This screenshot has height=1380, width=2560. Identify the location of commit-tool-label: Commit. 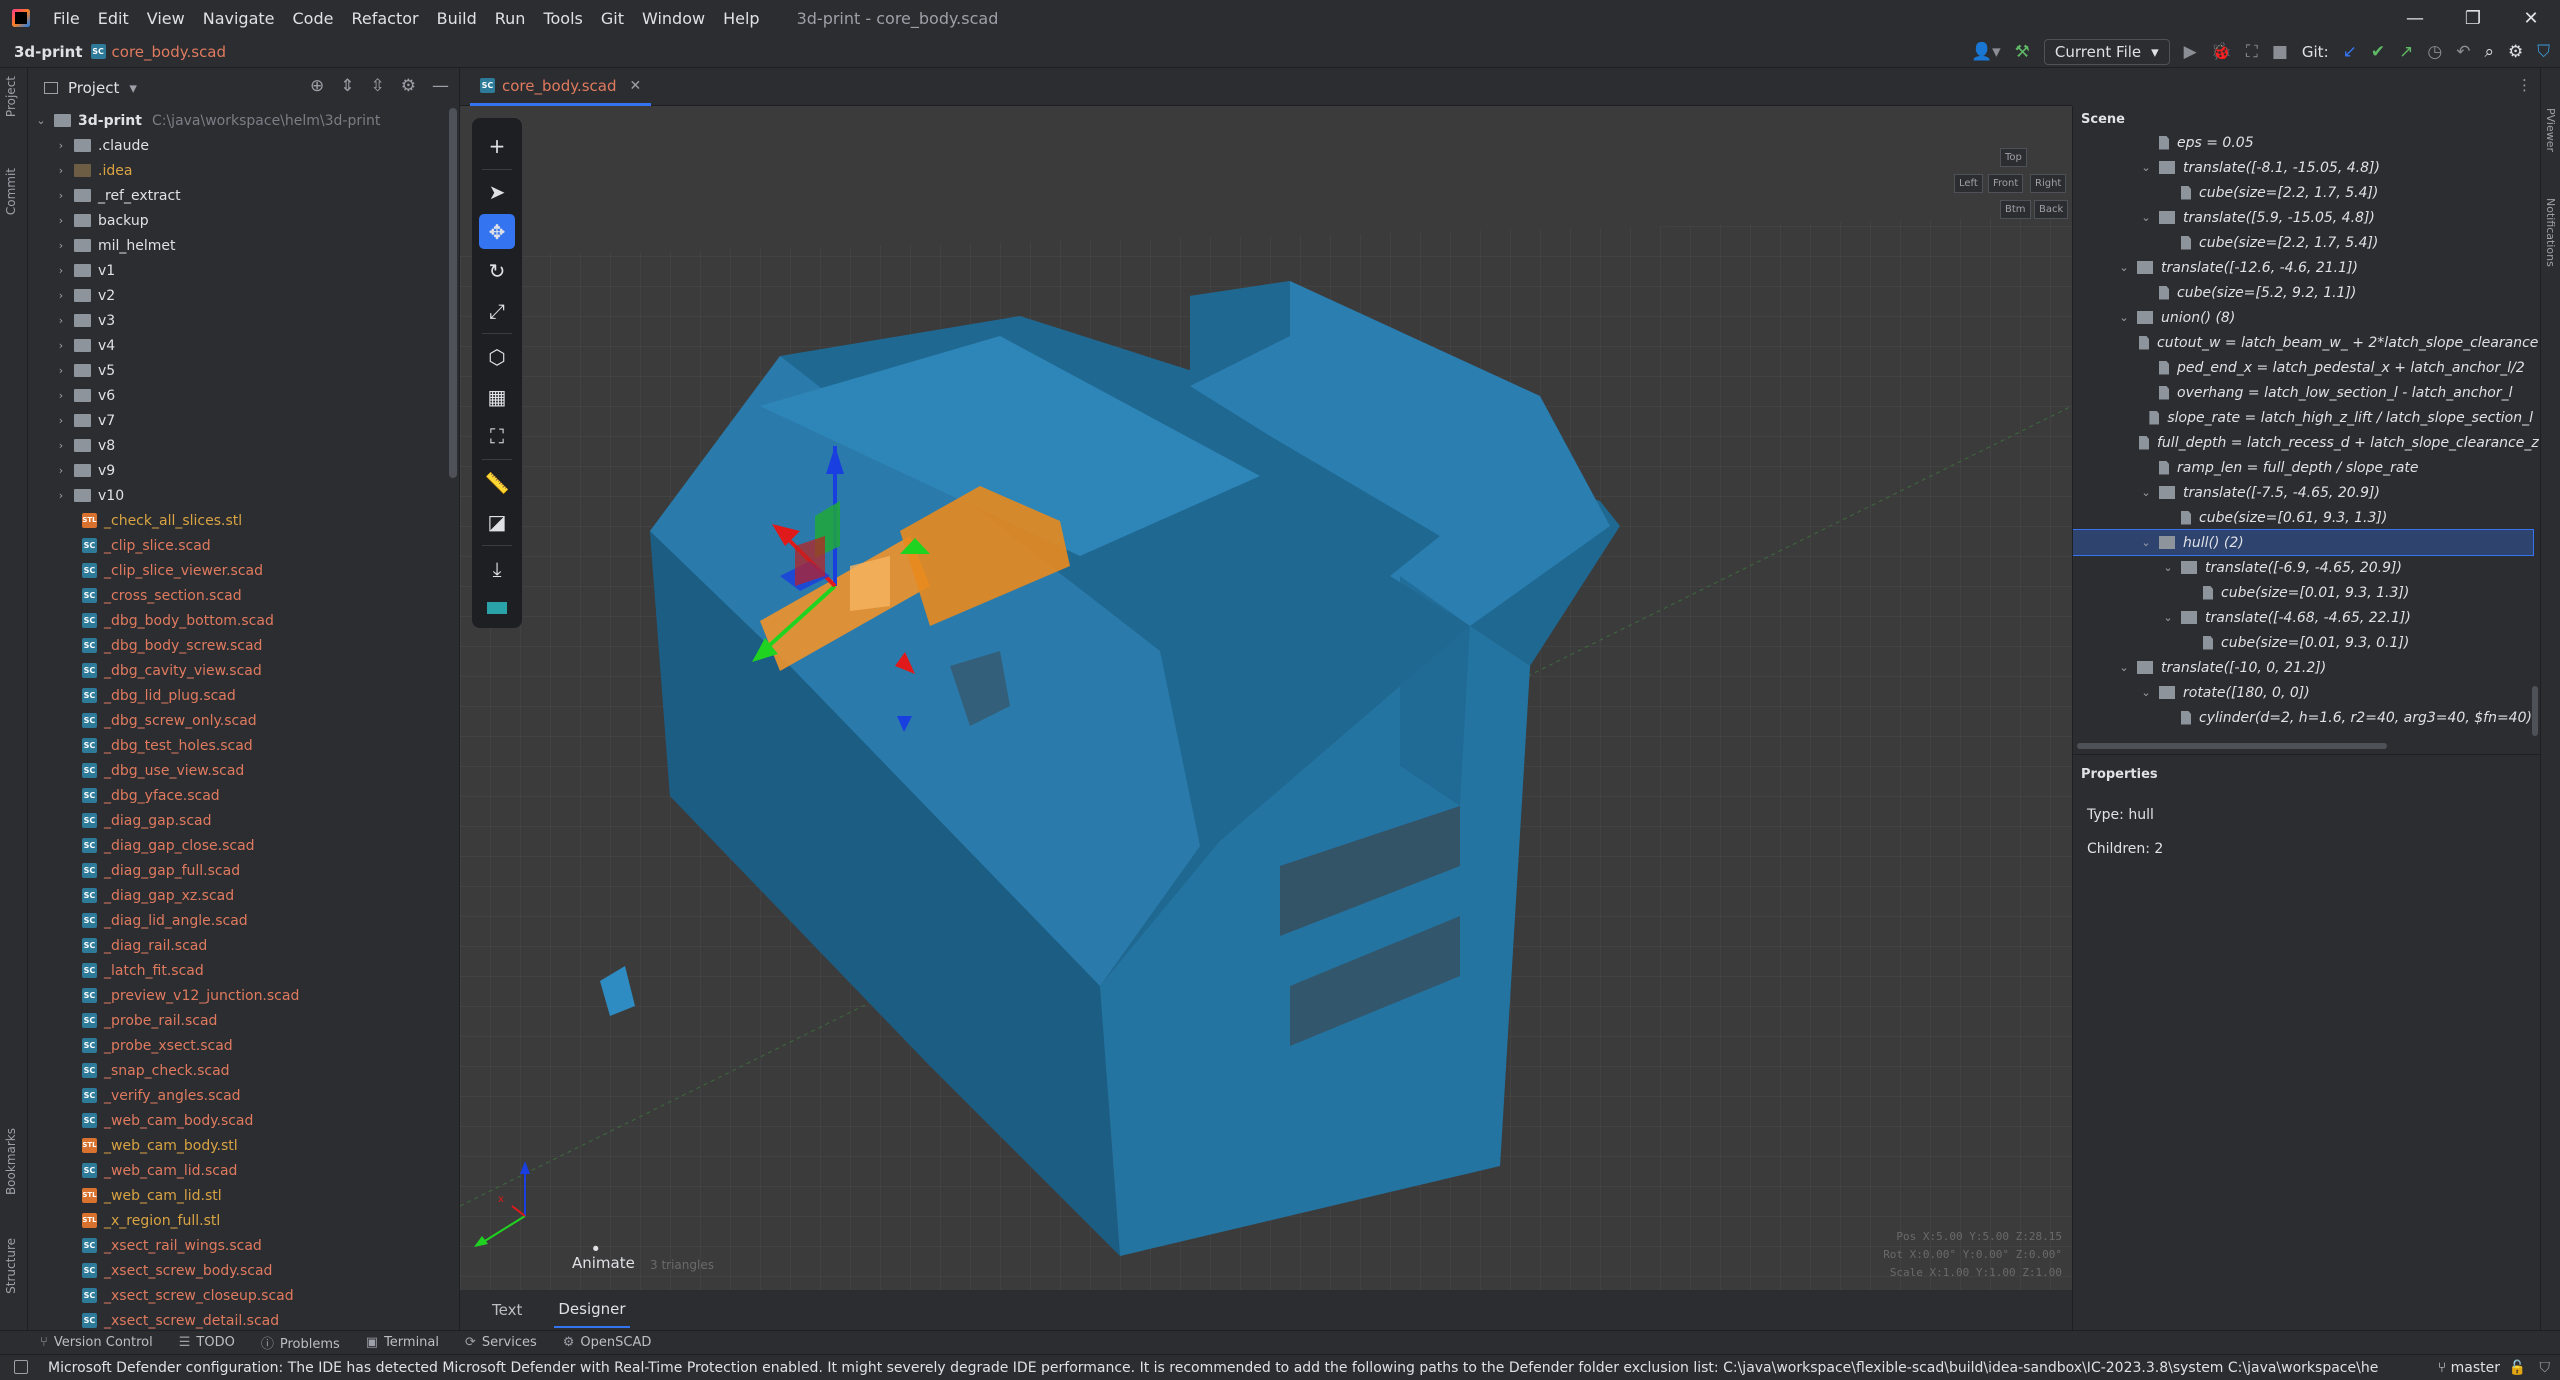
(11, 191).